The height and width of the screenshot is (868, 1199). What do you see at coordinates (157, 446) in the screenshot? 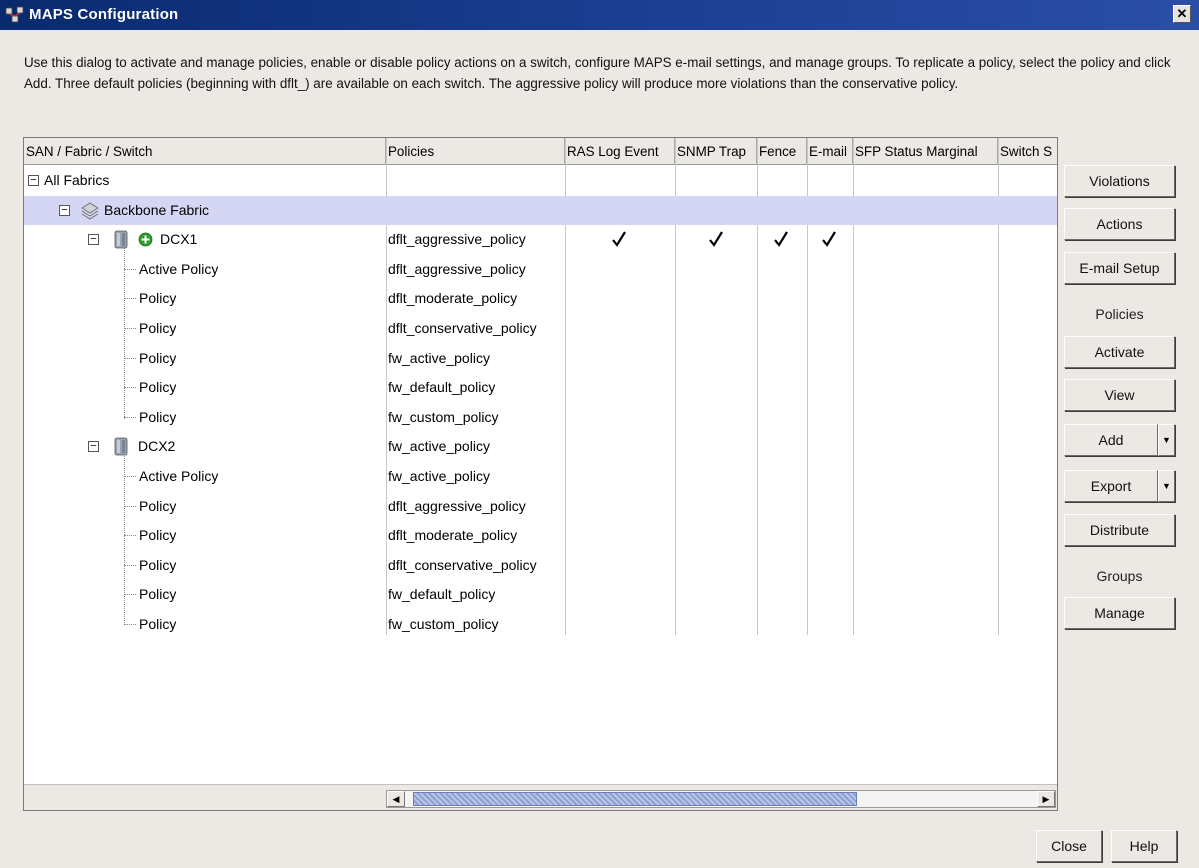
I see `row-name: DCX2` at bounding box center [157, 446].